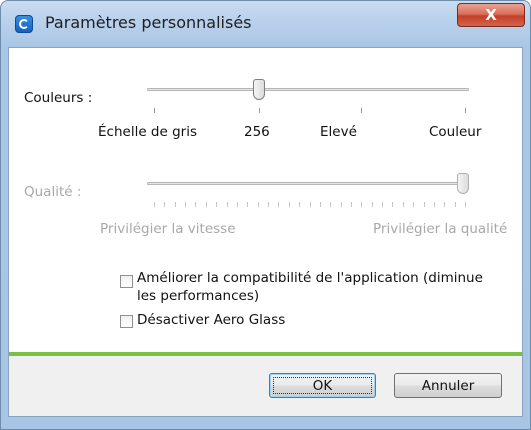 This screenshot has height=430, width=531. Describe the element at coordinates (265, 24) in the screenshot. I see `title-bar: Paramètres personnalisés X` at that location.